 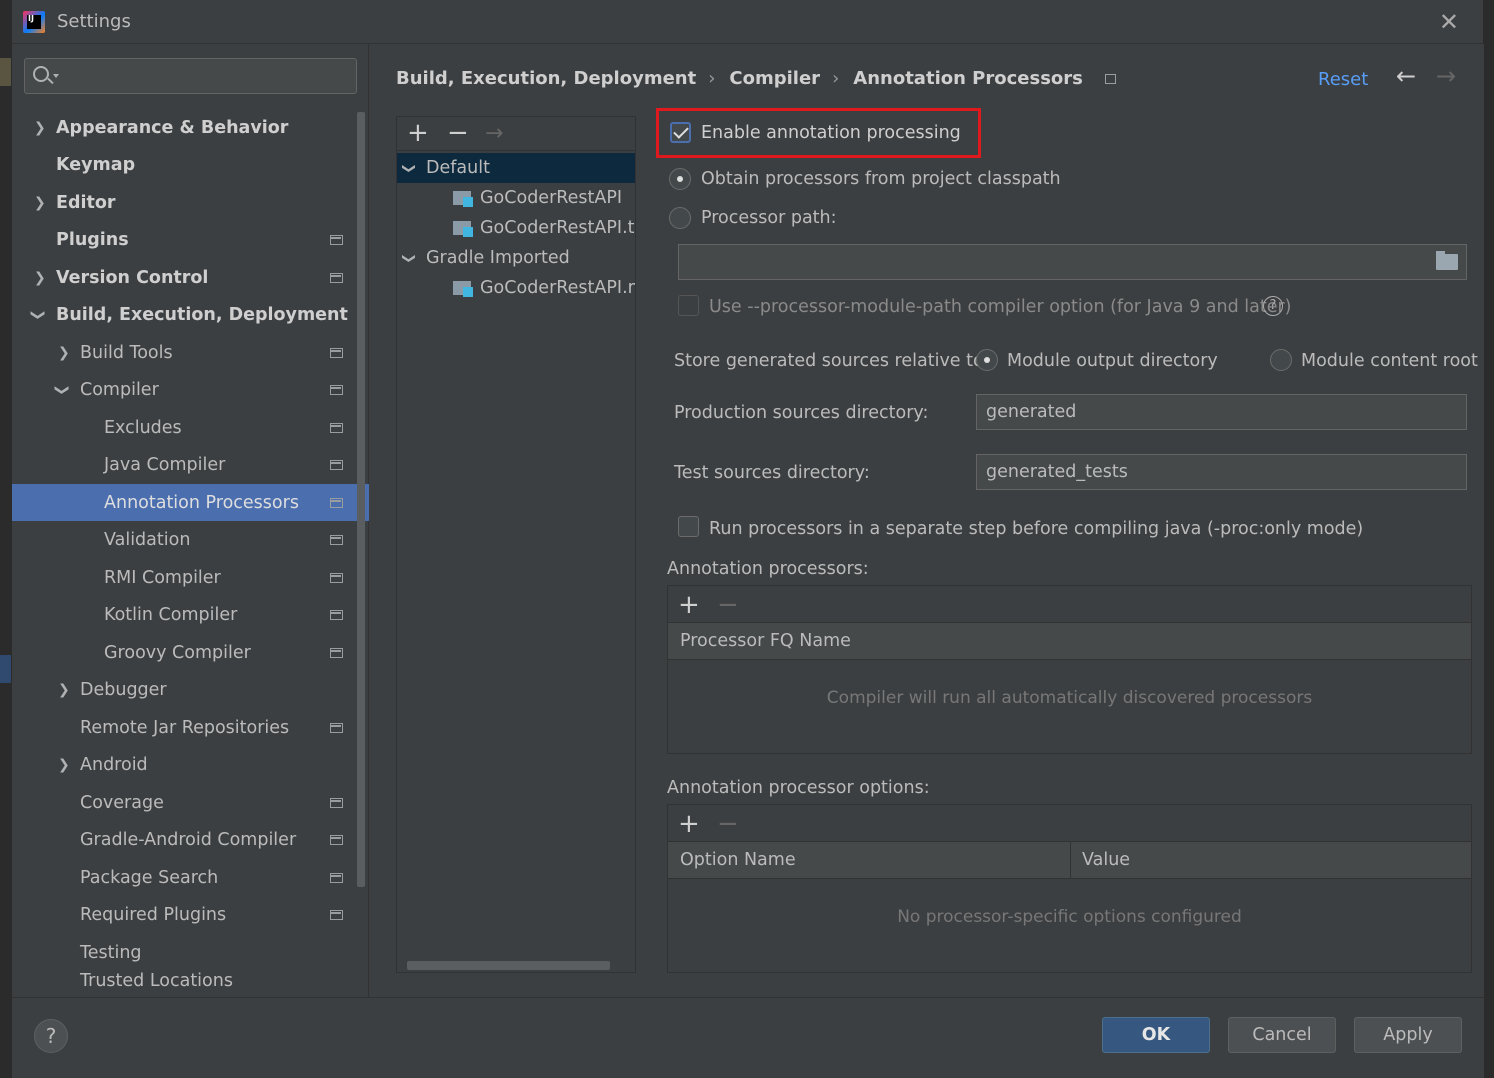 I want to click on dialog-footer: ? OK Cancel Apply, so click(x=748, y=1037).